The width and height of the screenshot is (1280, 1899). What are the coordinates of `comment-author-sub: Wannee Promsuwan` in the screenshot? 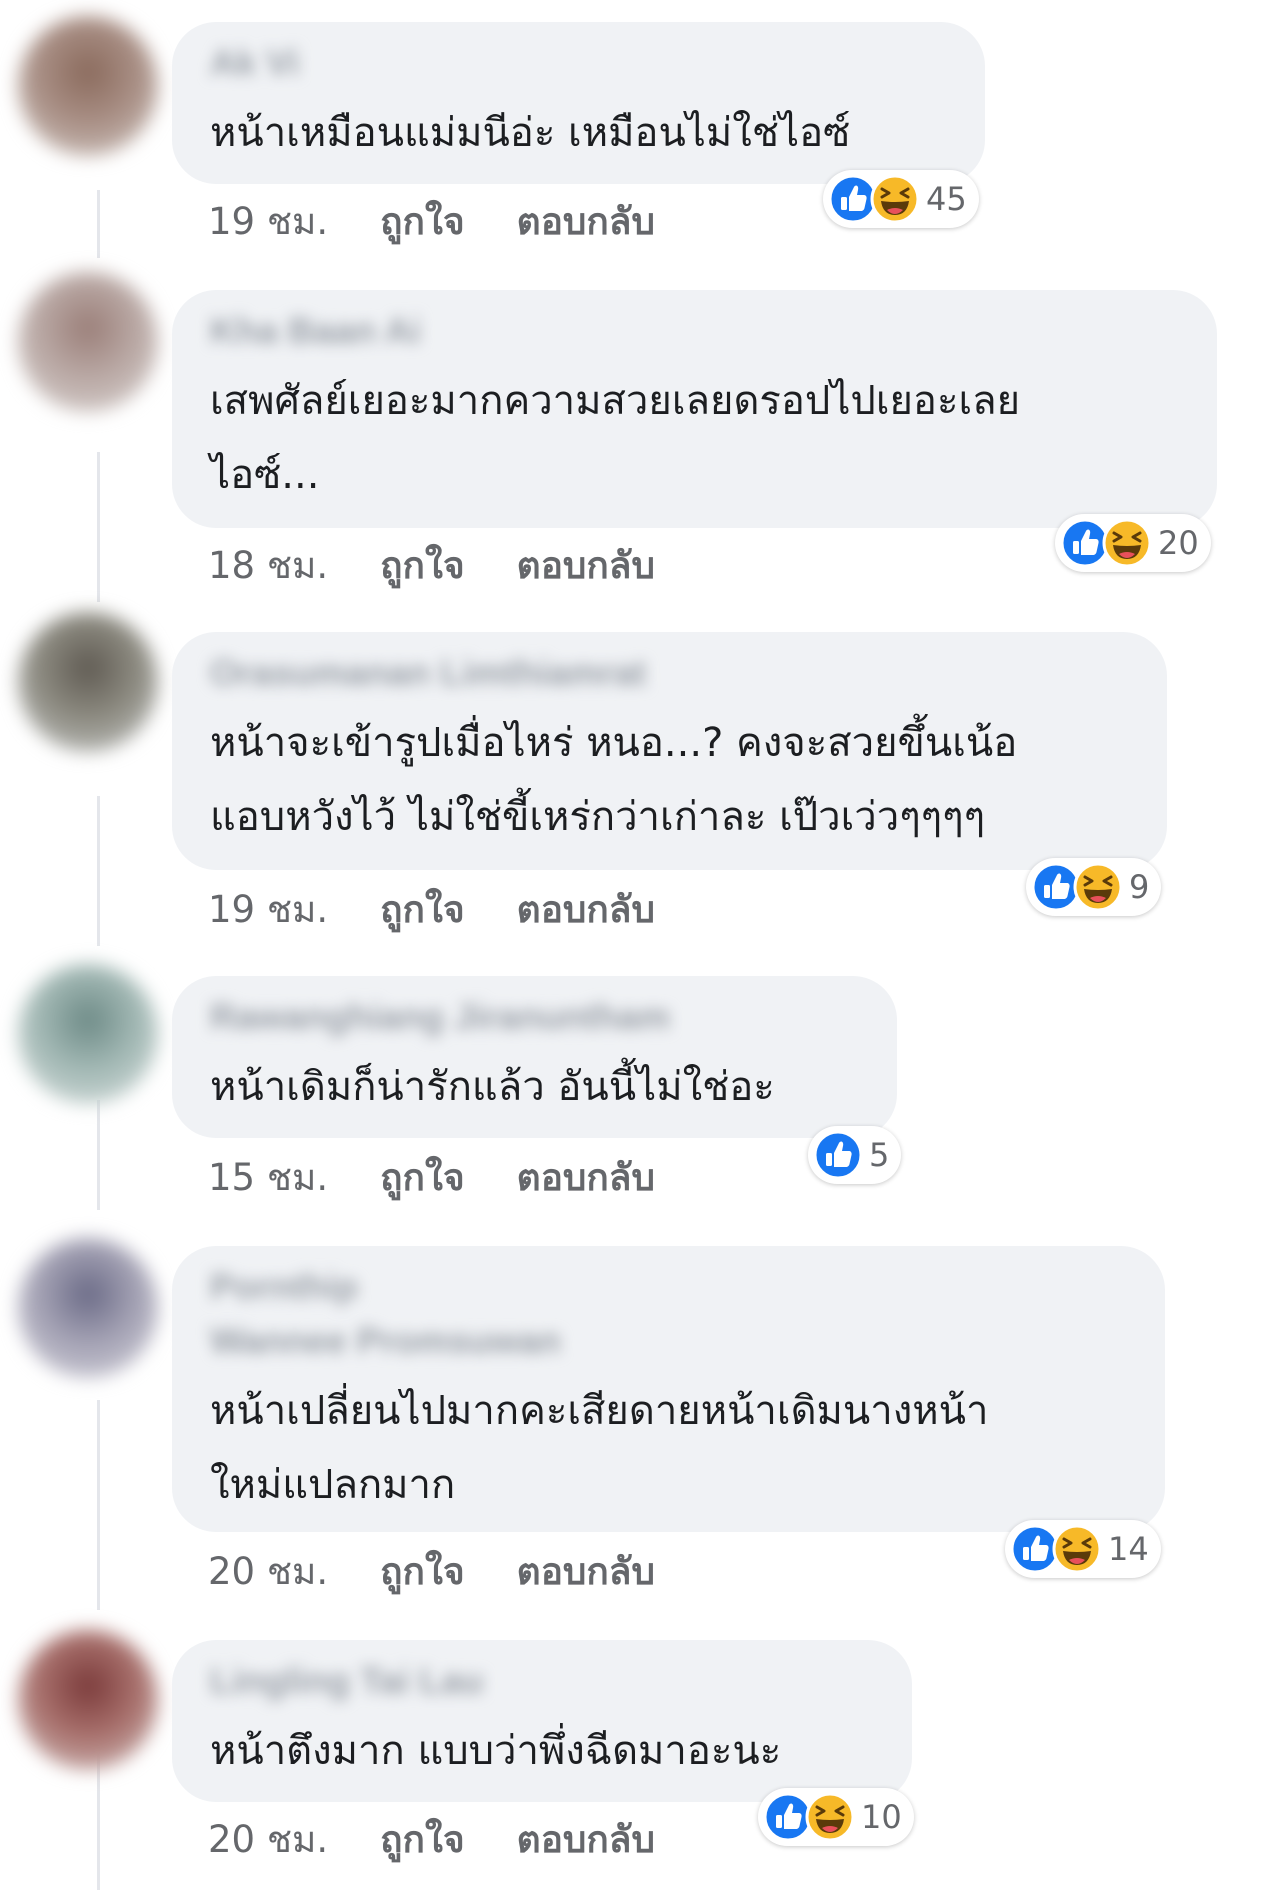 It's located at (668, 1342).